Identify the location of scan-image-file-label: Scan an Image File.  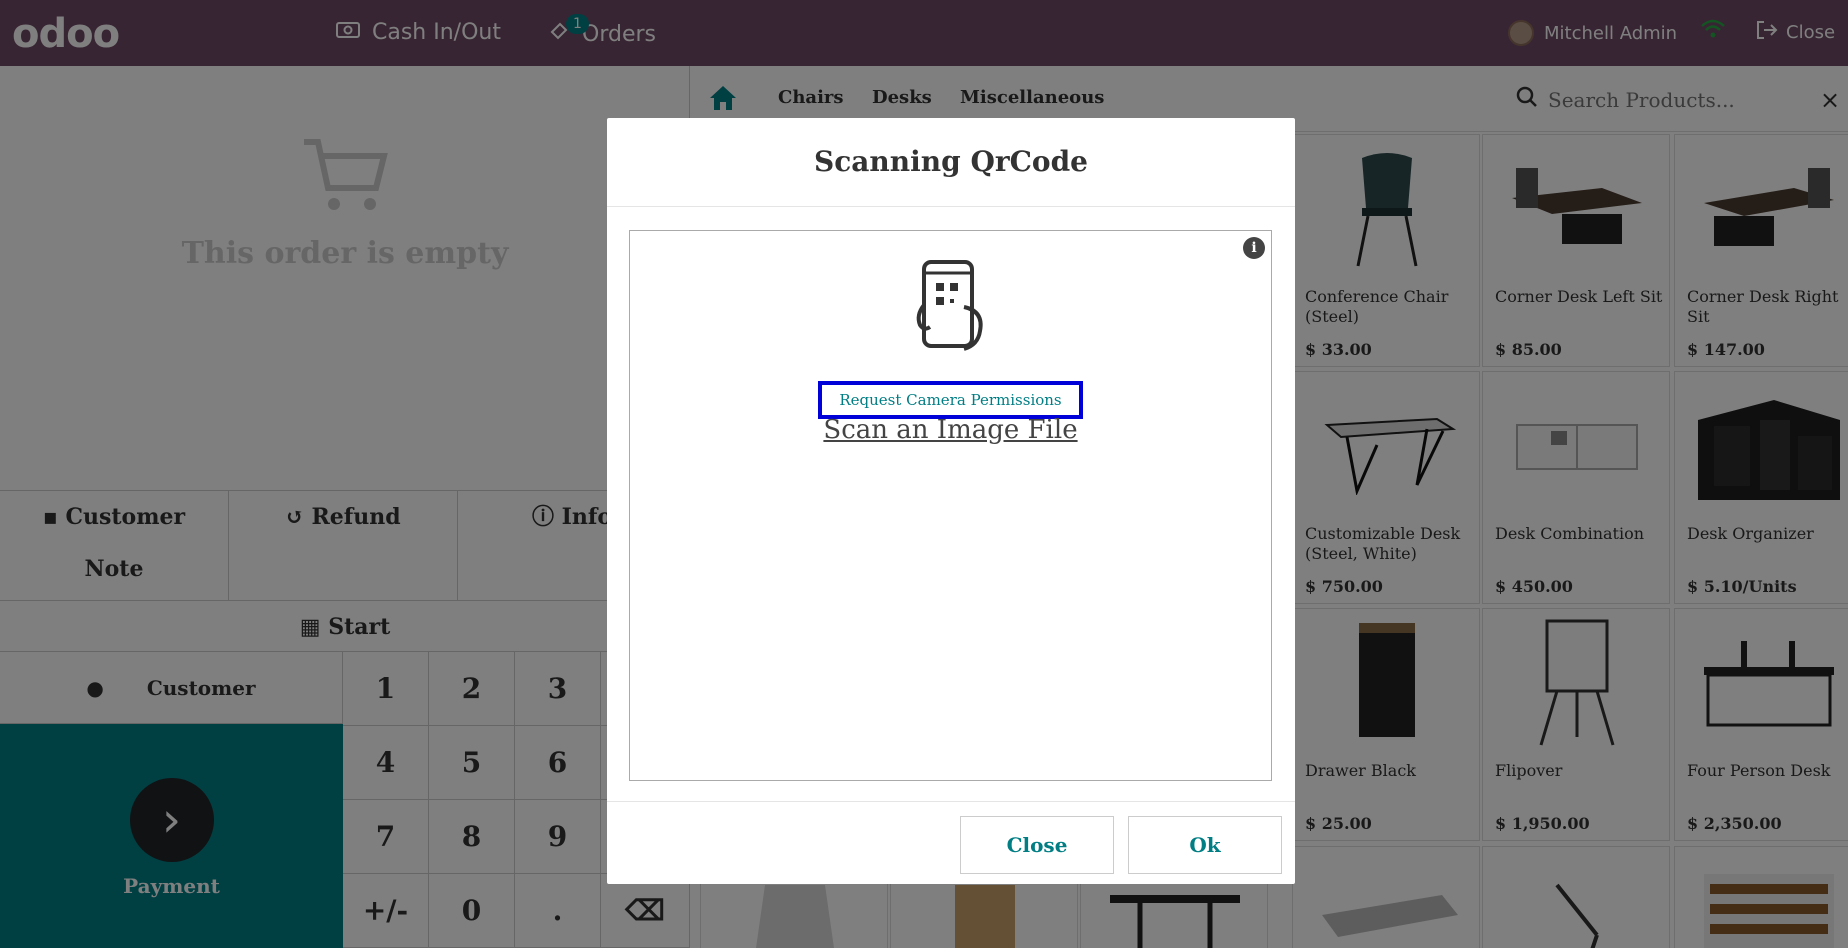
(950, 430).